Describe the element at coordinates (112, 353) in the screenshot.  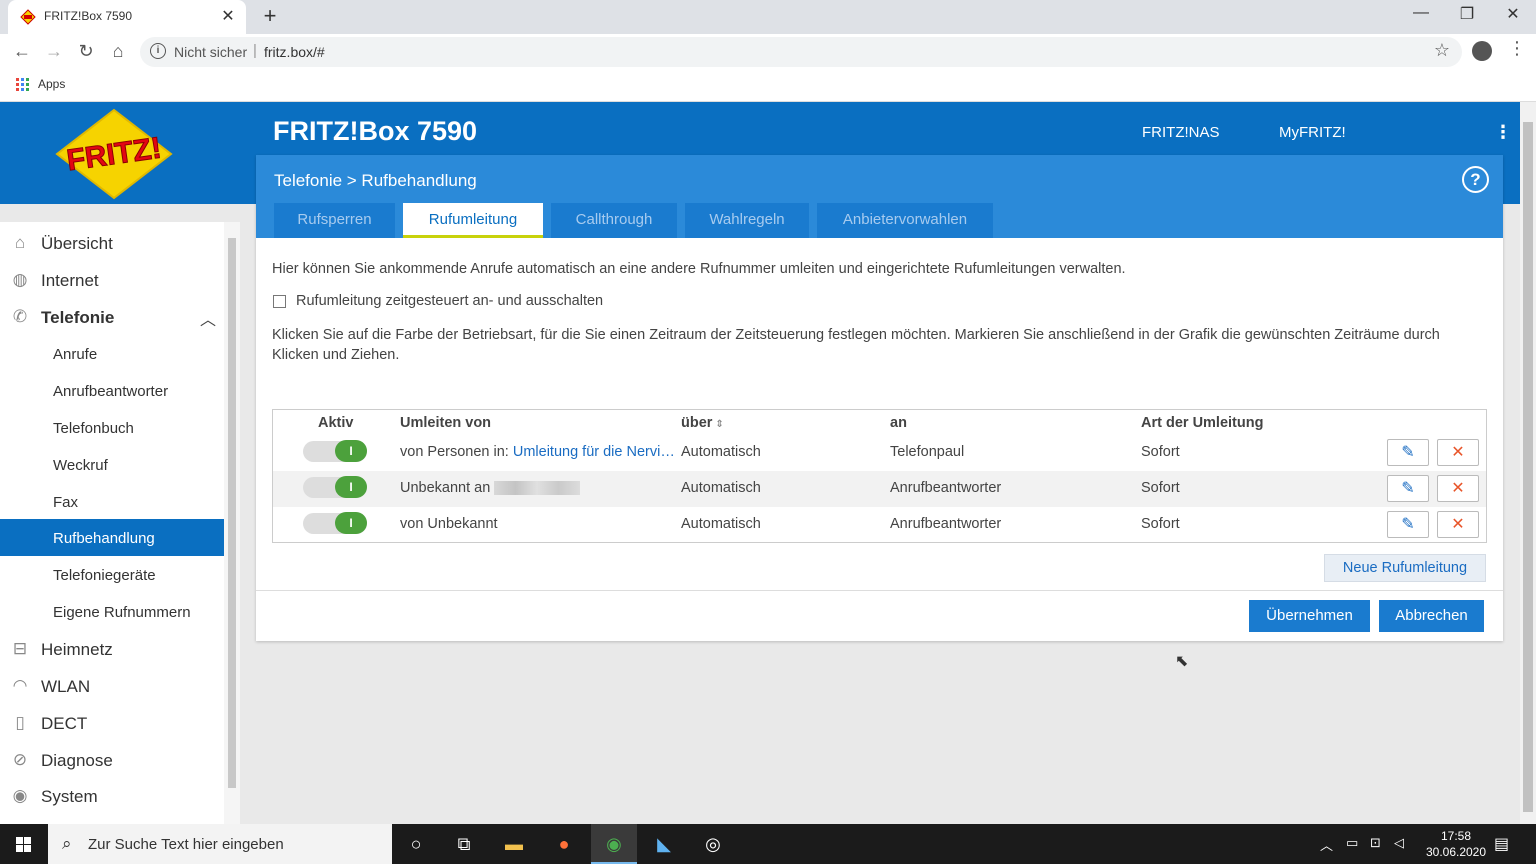
I see `sidebar-item-anrufe: Anrufe` at that location.